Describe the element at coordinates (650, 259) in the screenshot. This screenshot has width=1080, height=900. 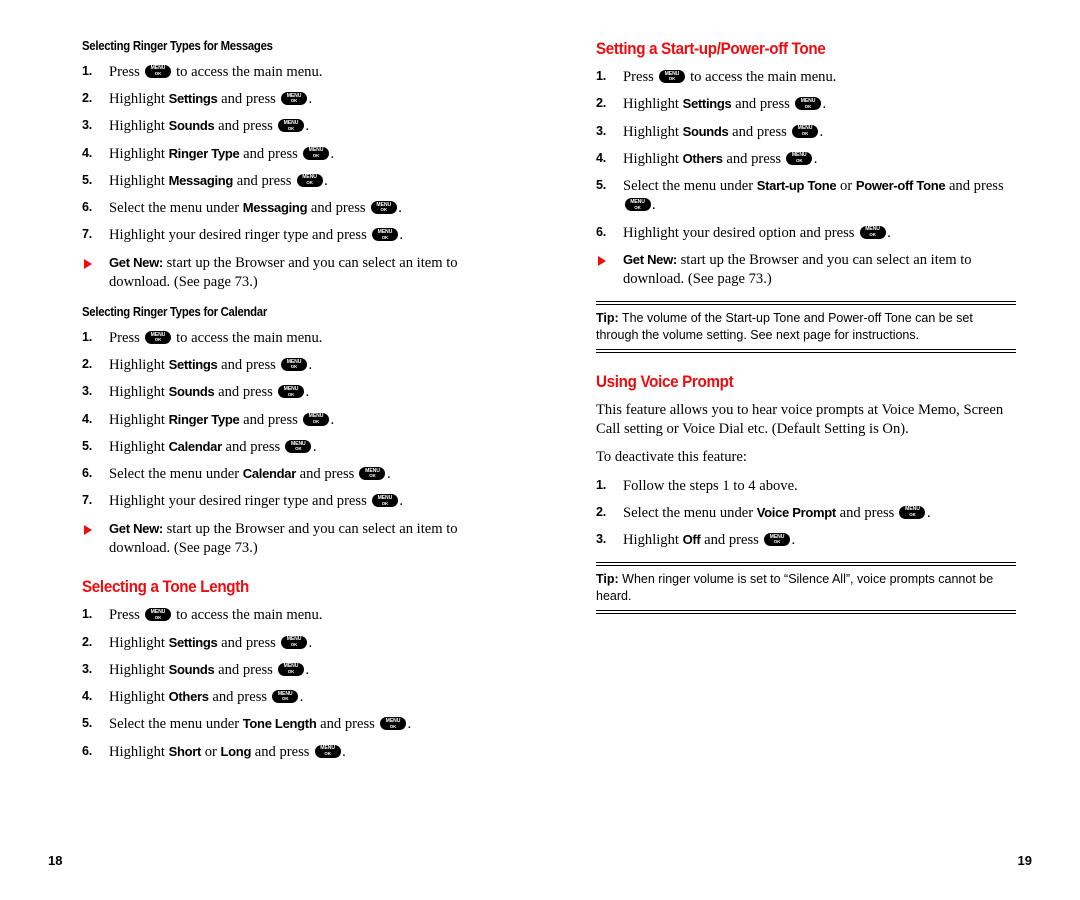
I see `emphasized-menu-term: Get New:` at that location.